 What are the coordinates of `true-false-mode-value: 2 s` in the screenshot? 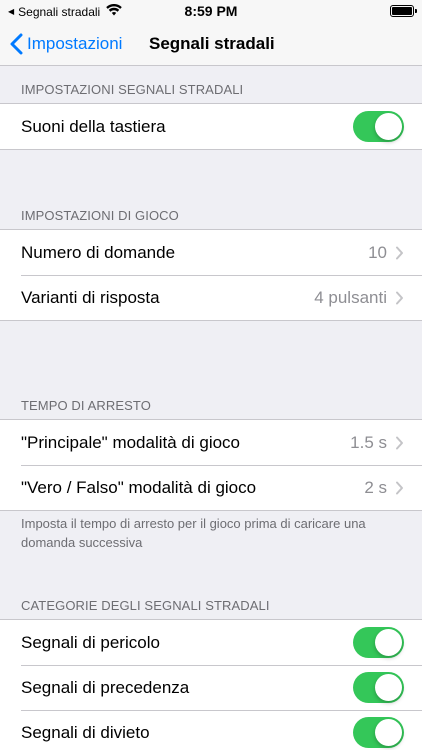 It's located at (375, 487).